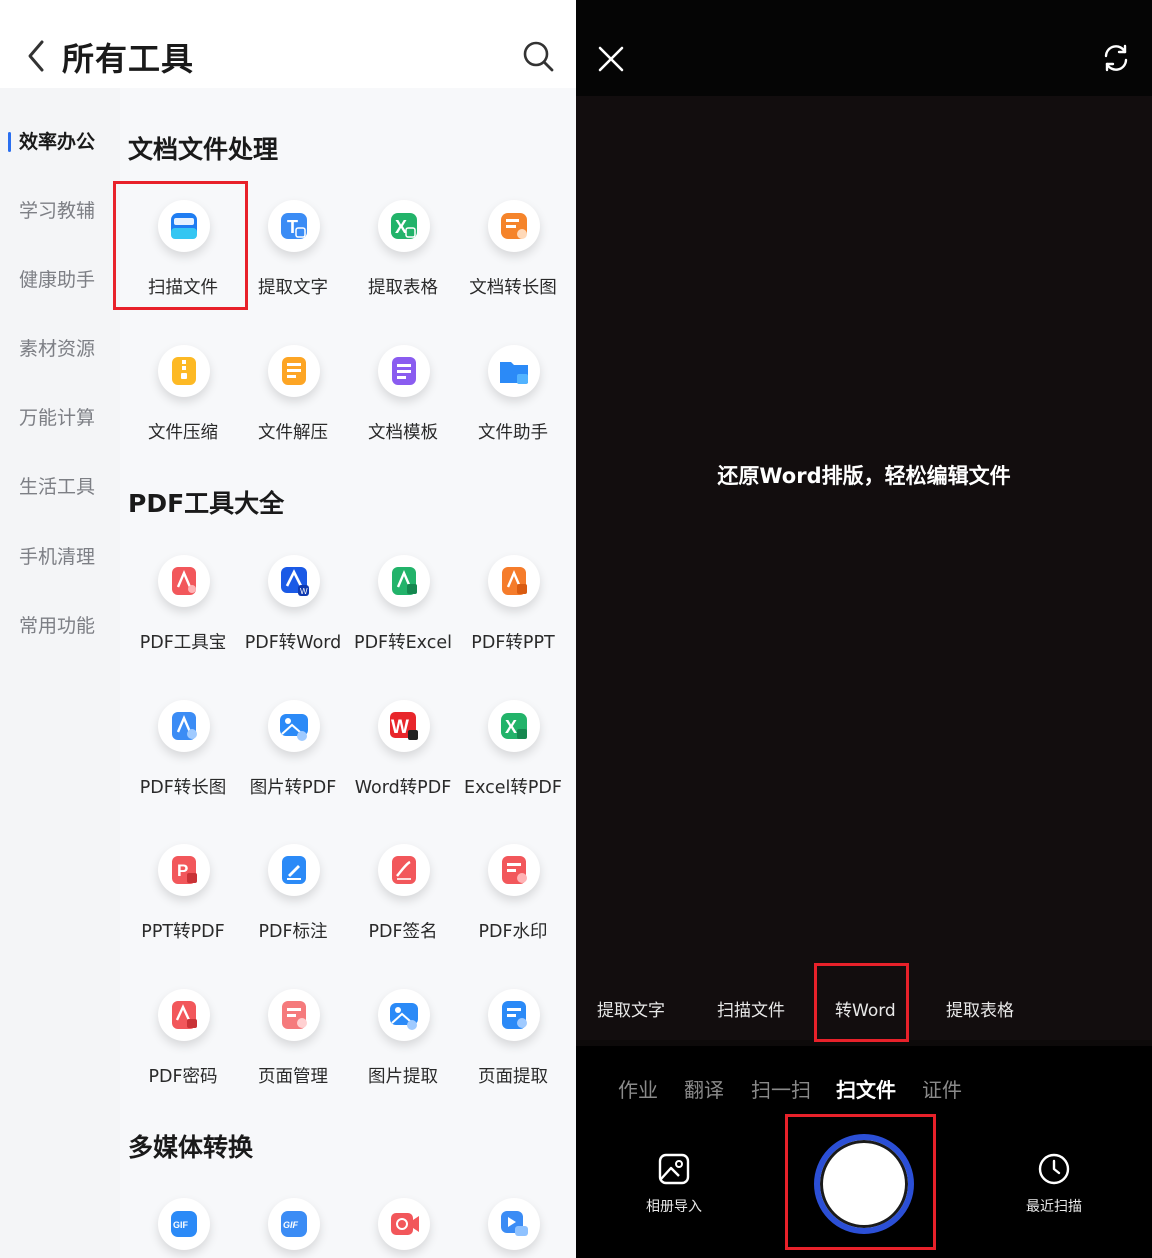 This screenshot has width=1152, height=1258. Describe the element at coordinates (294, 870) in the screenshot. I see `pdf-annotate-icon` at that location.